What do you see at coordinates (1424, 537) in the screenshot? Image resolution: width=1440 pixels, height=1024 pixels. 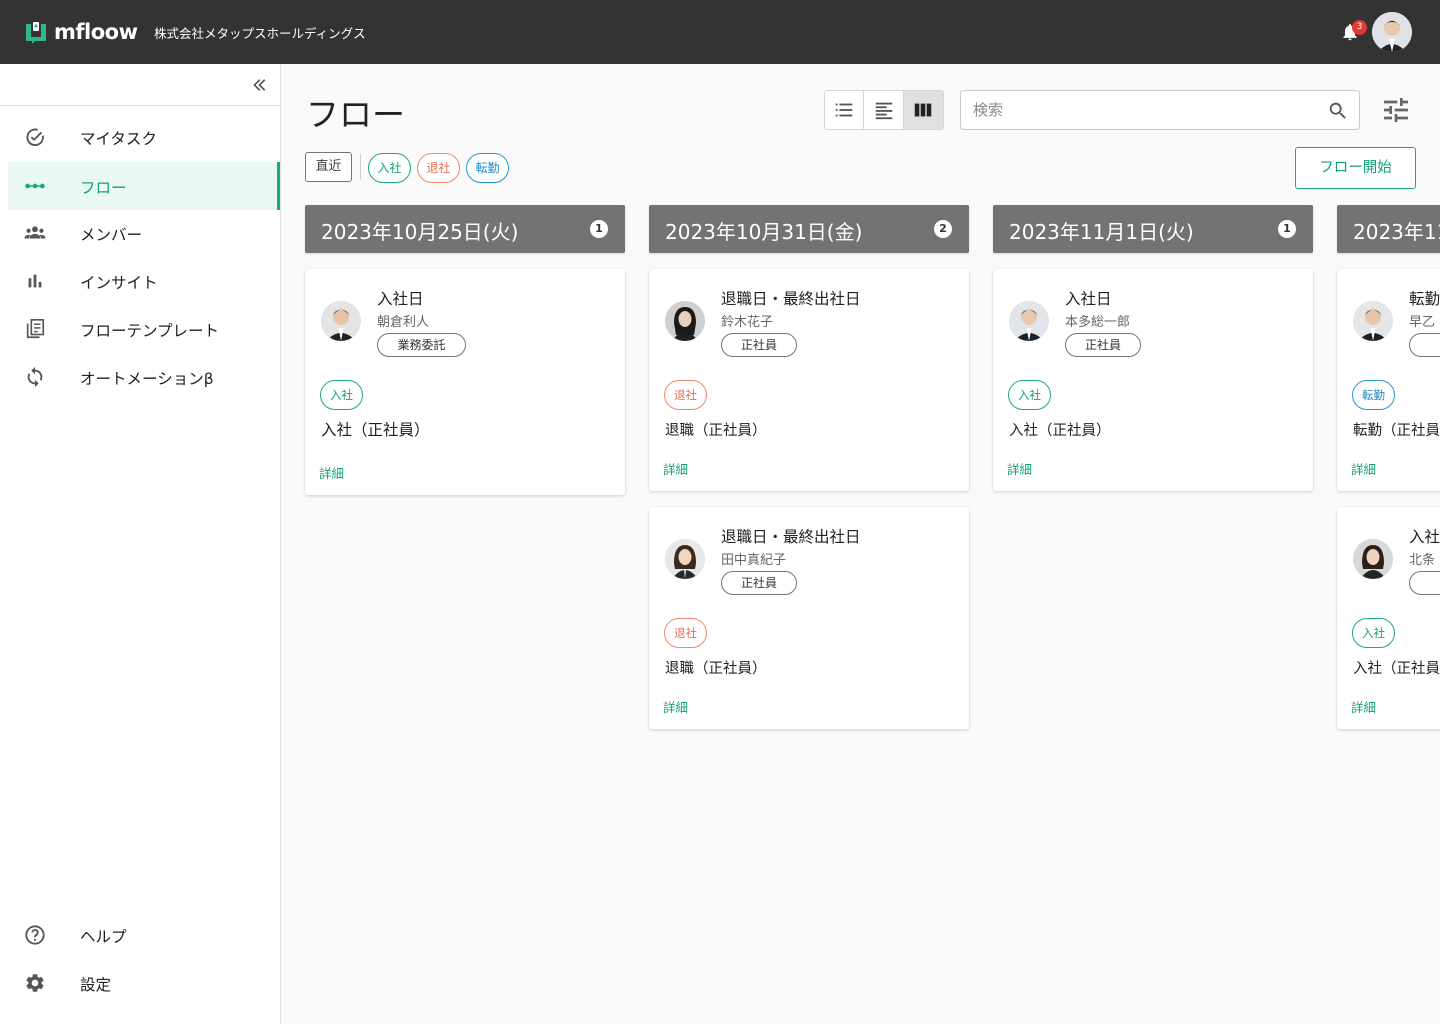 I see `card-event-title: 入社` at bounding box center [1424, 537].